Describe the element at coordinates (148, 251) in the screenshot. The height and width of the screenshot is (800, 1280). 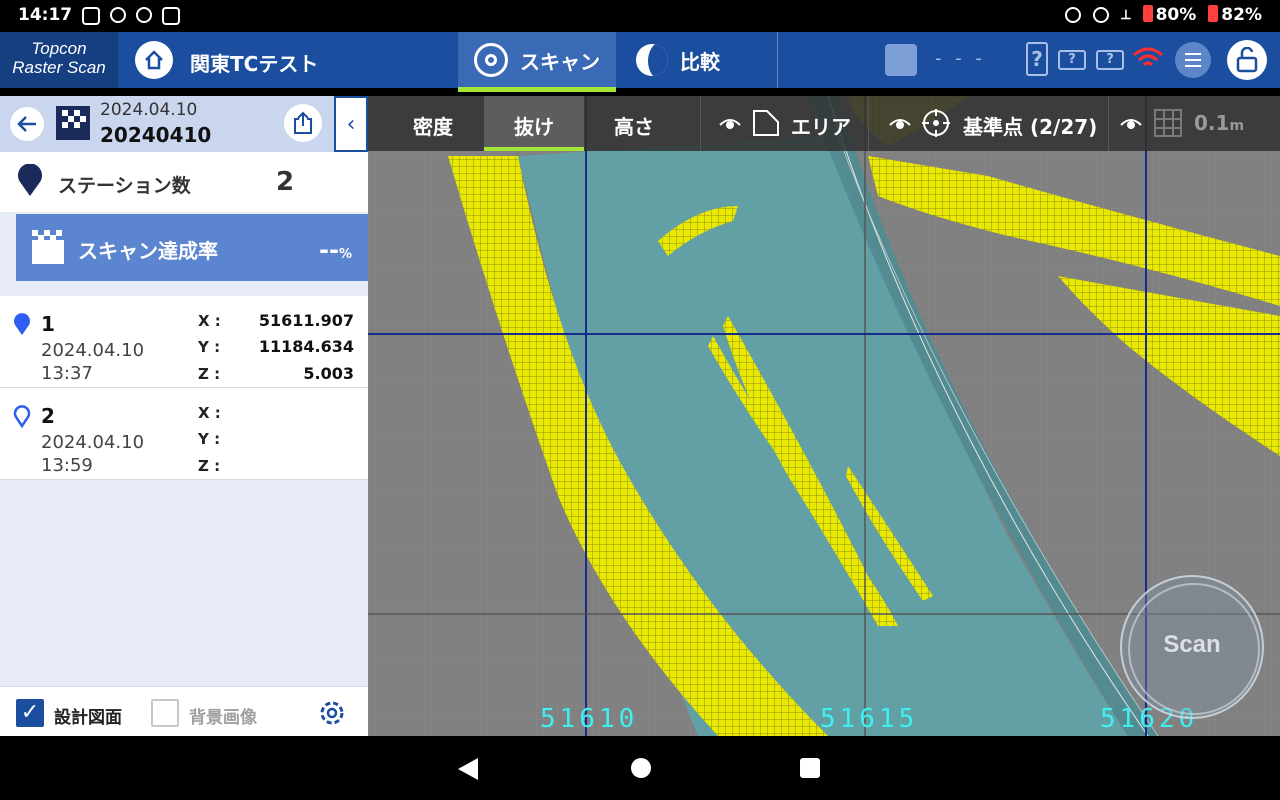
I see `scan-rate-label: スキャン達成率` at that location.